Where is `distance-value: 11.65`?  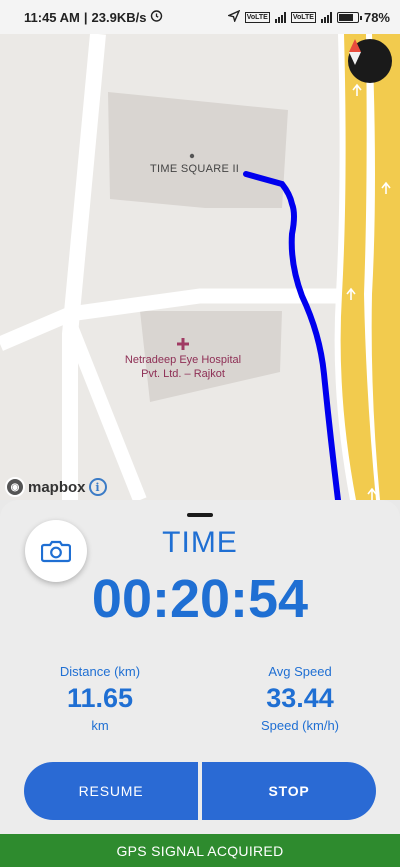
distance-value: 11.65 is located at coordinates (100, 698).